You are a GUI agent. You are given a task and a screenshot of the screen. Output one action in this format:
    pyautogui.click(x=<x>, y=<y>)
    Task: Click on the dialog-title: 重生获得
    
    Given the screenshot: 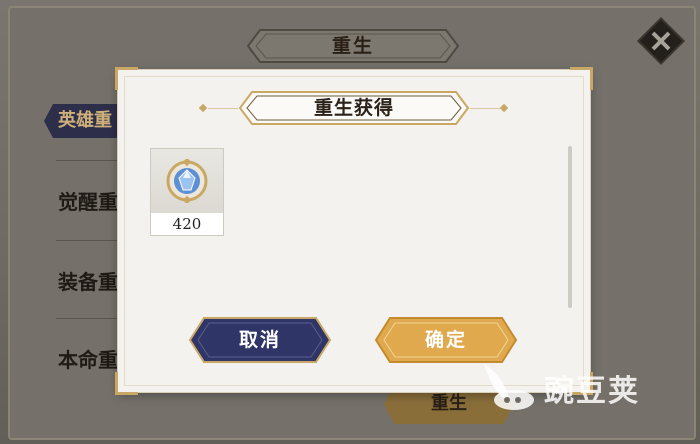 What is the action you would take?
    pyautogui.click(x=353, y=108)
    